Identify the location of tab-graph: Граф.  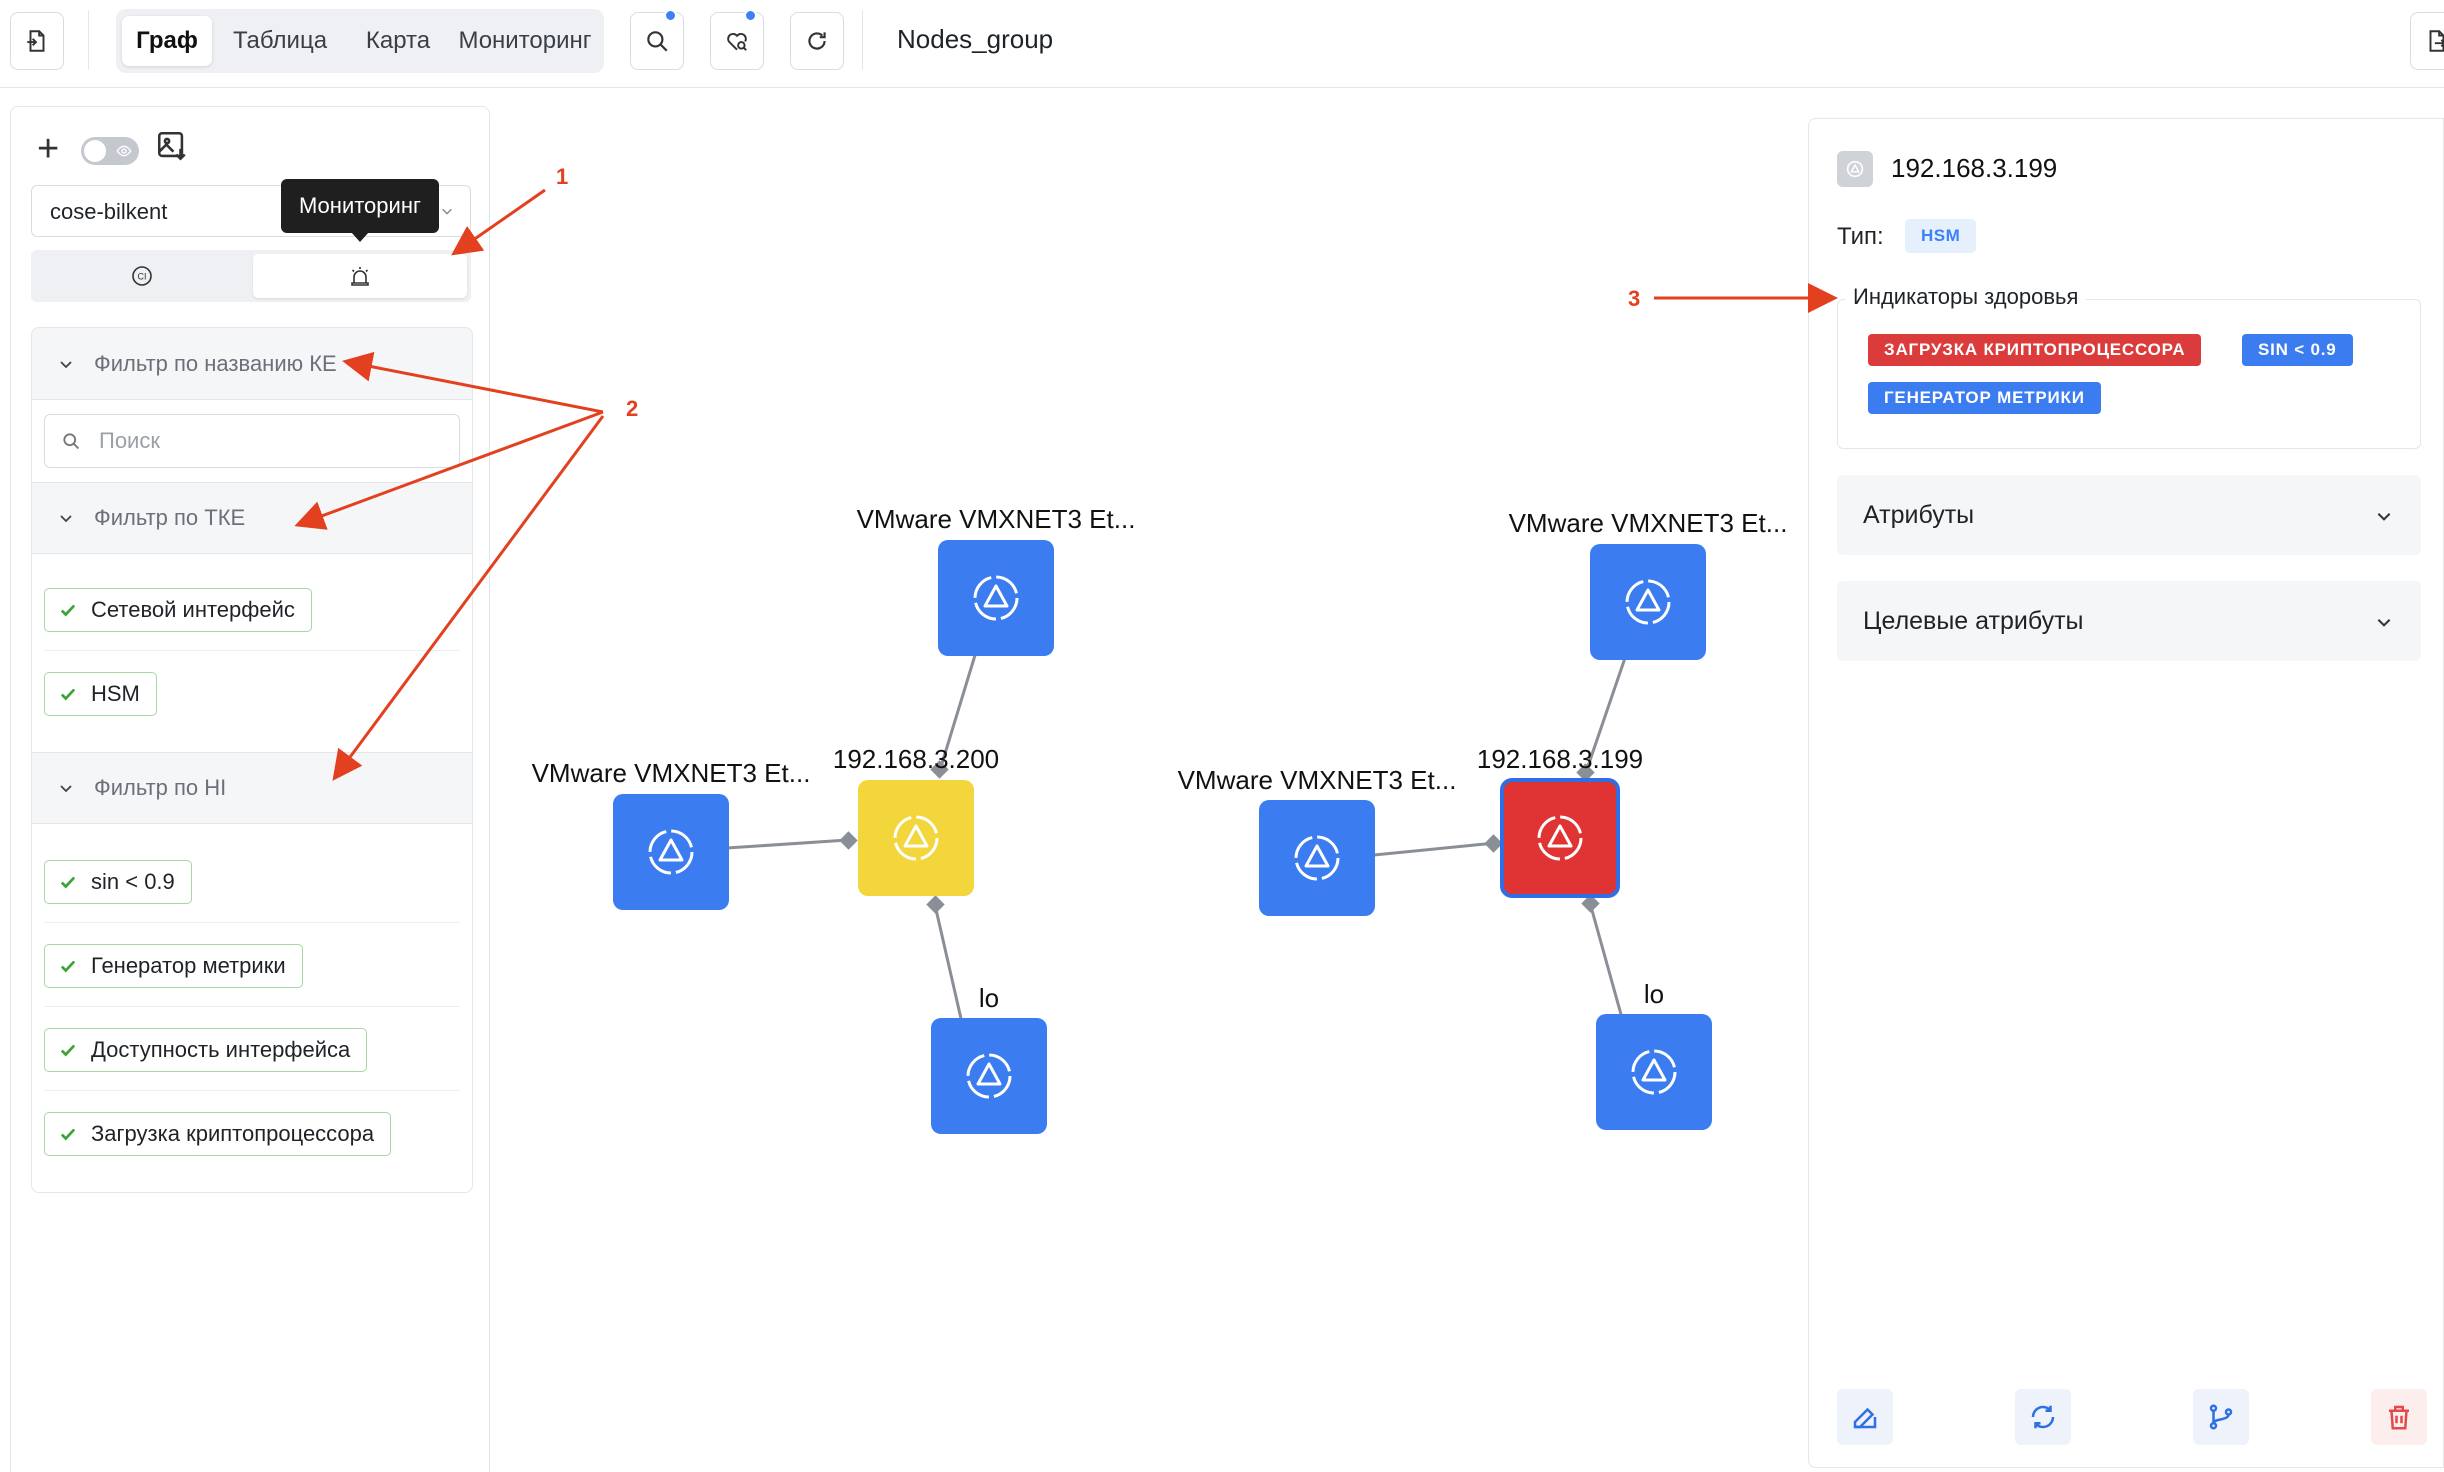
(167, 41).